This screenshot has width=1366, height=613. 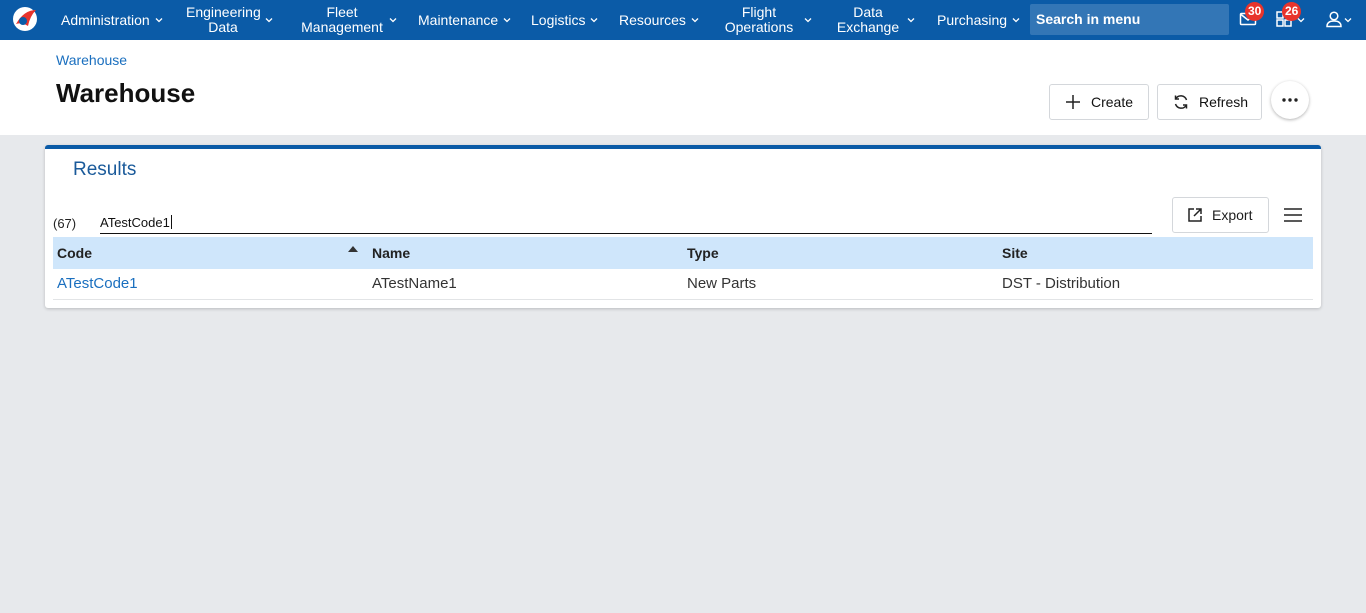 What do you see at coordinates (1195, 215) in the screenshot?
I see `external-link-icon` at bounding box center [1195, 215].